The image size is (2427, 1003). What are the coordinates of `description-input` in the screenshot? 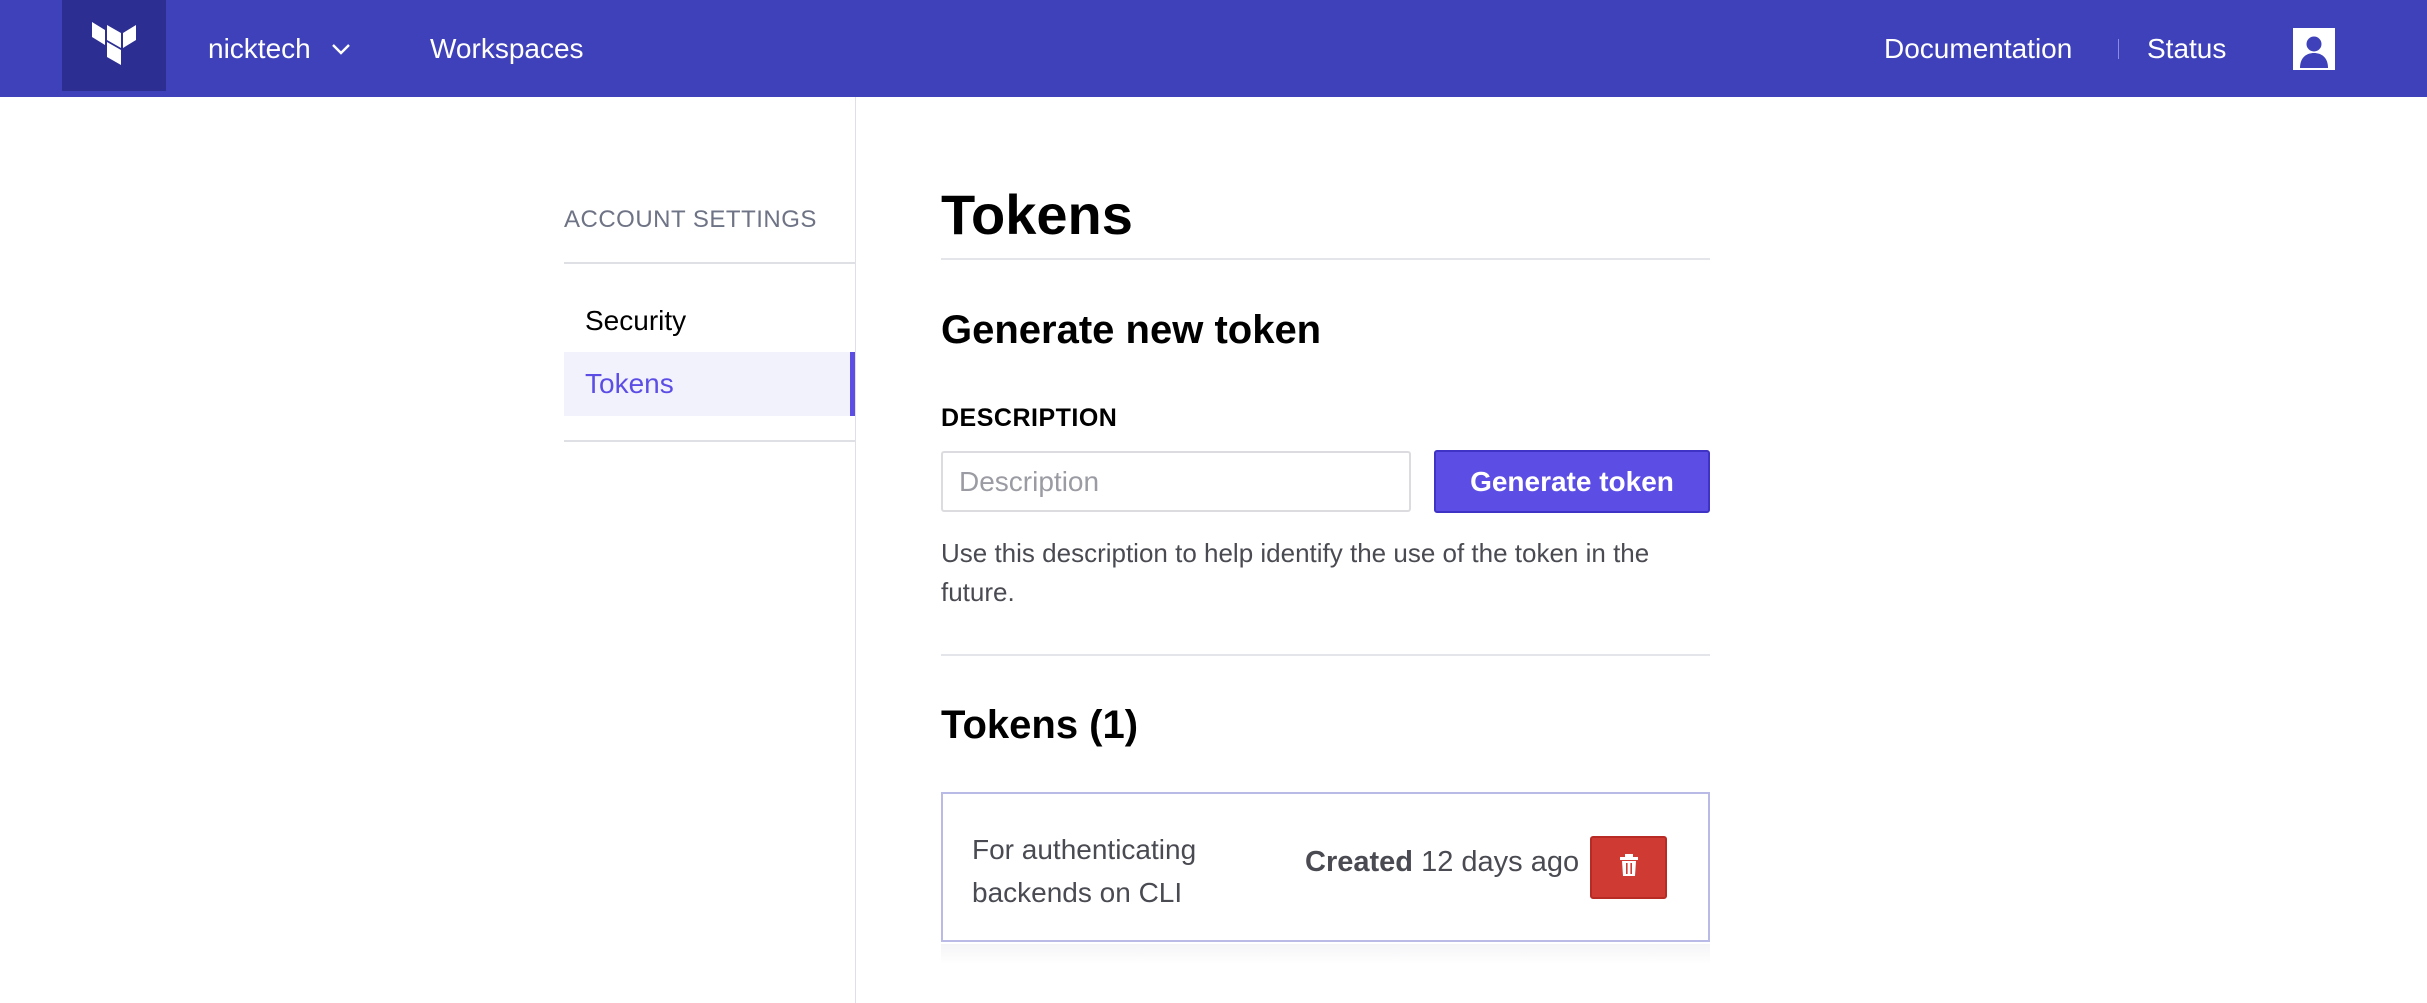 It's located at (1176, 481).